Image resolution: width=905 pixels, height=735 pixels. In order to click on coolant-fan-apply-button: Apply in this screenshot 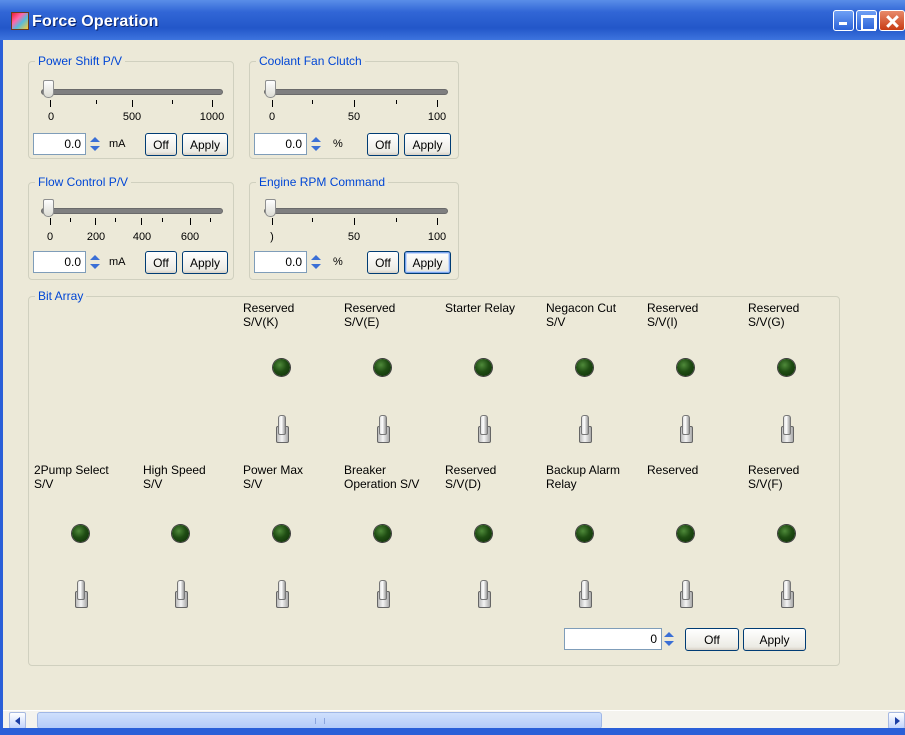, I will do `click(427, 144)`.